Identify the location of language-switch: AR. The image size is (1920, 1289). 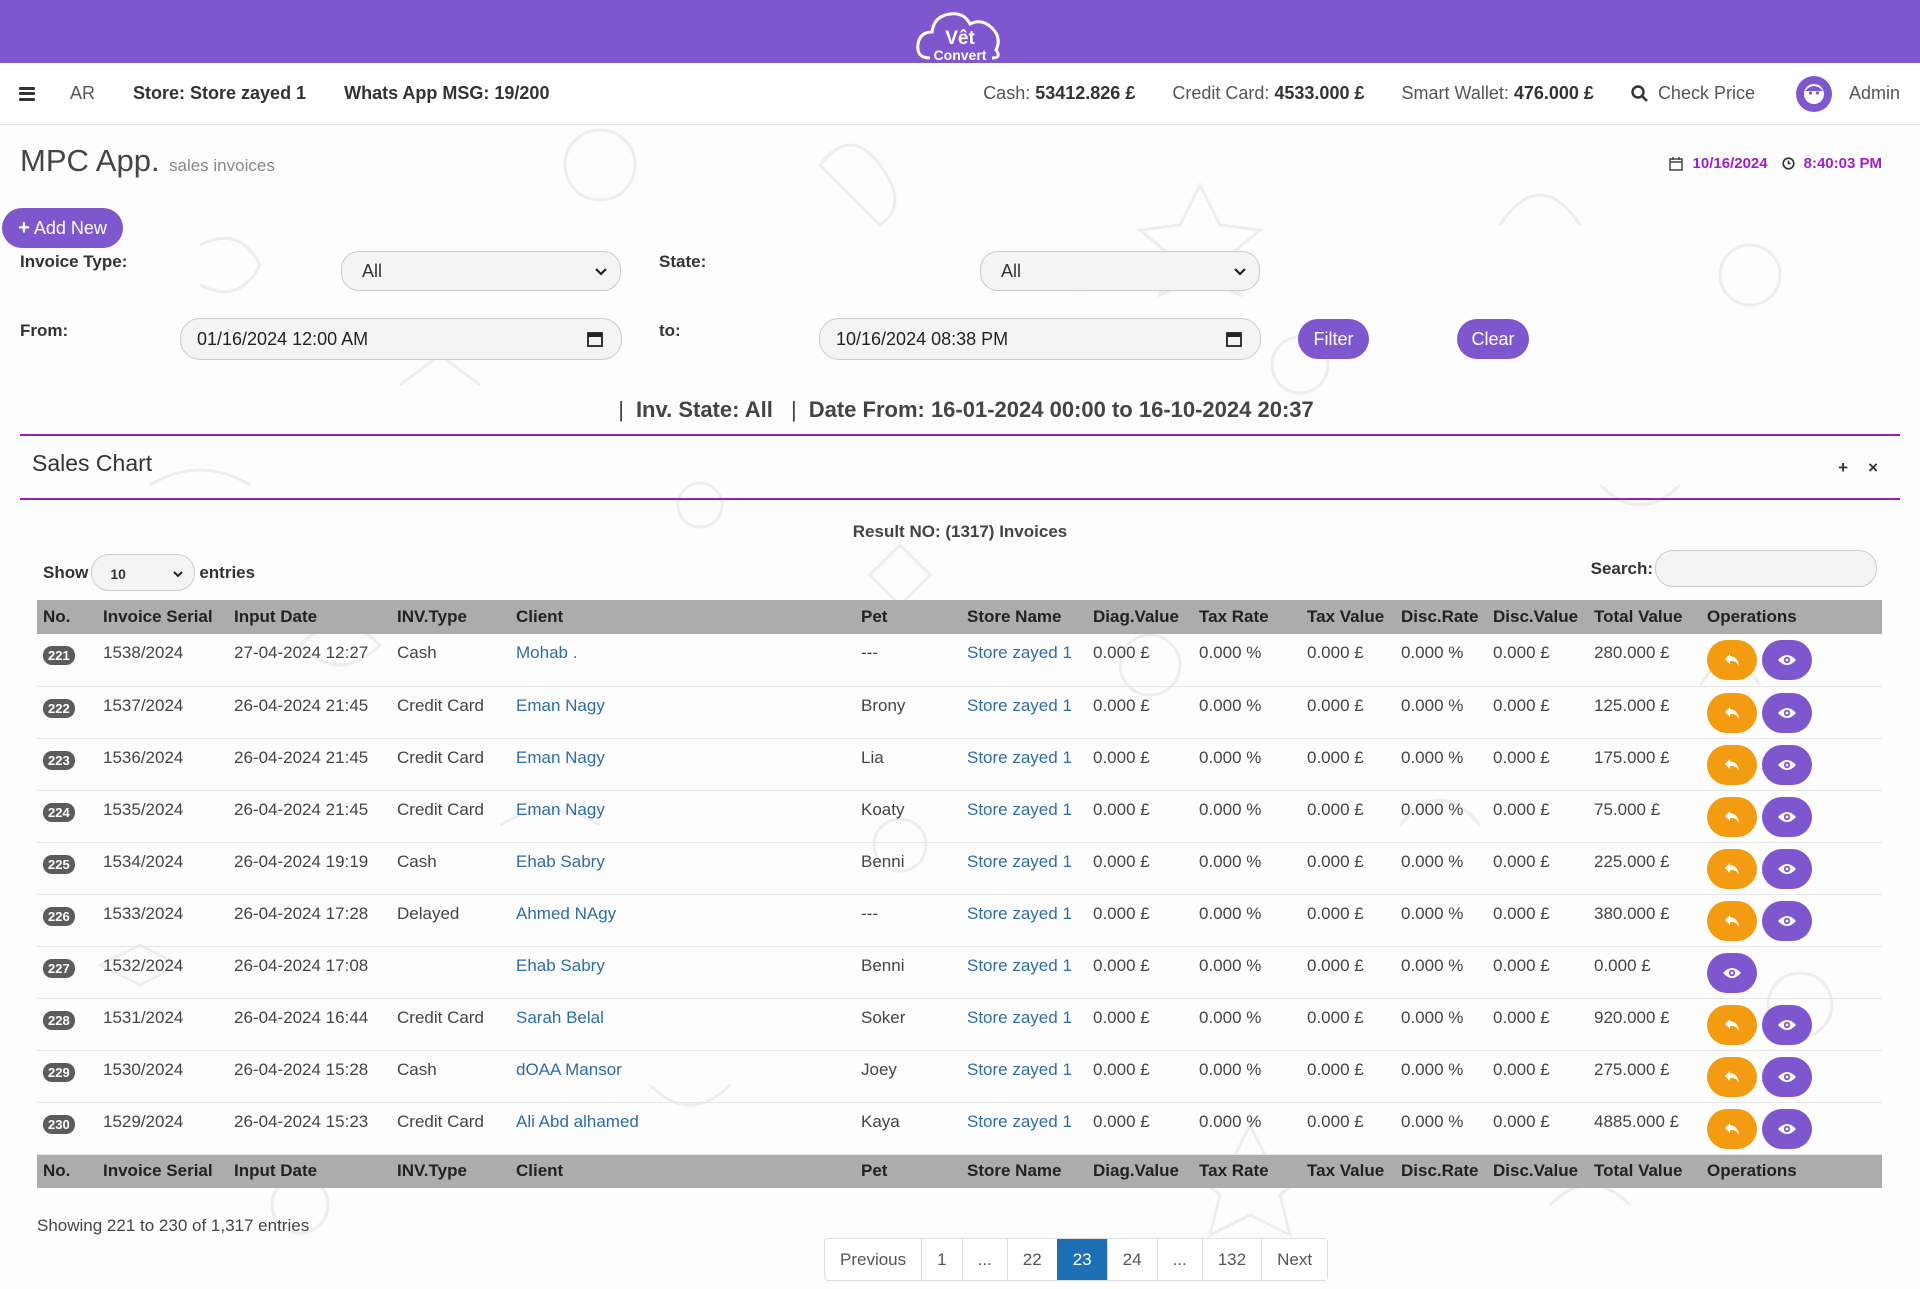
(82, 93).